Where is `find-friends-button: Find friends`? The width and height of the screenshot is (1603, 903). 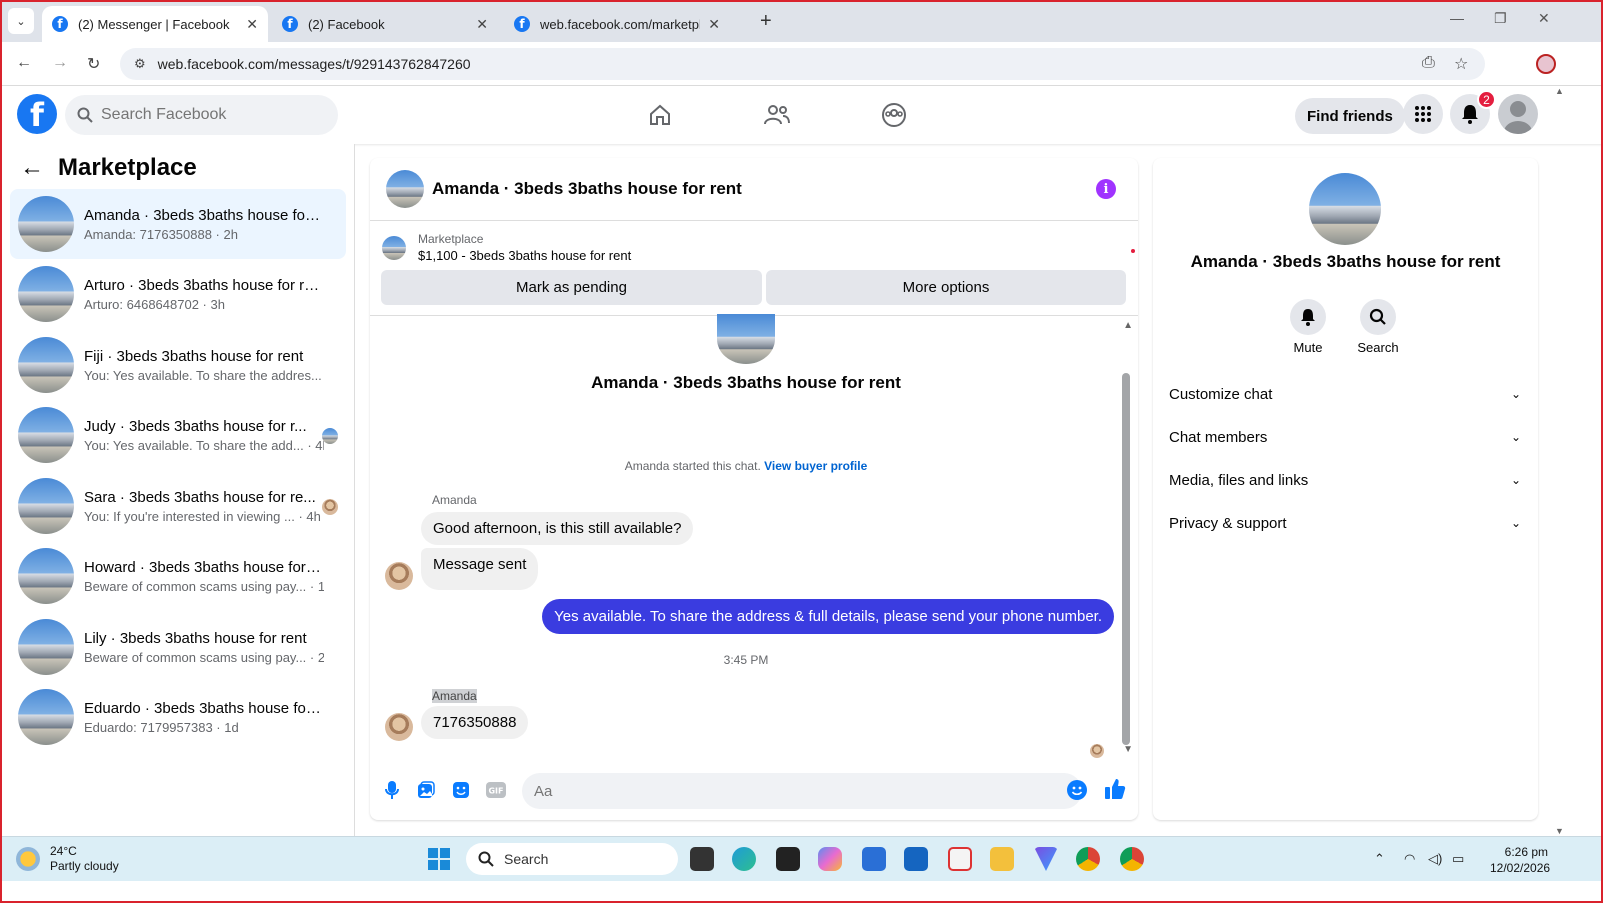 find-friends-button: Find friends is located at coordinates (1350, 116).